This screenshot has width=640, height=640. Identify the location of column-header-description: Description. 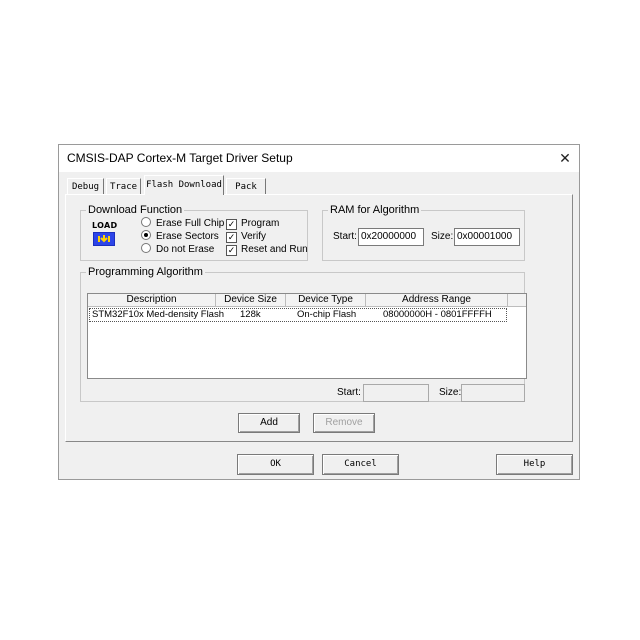
(152, 300).